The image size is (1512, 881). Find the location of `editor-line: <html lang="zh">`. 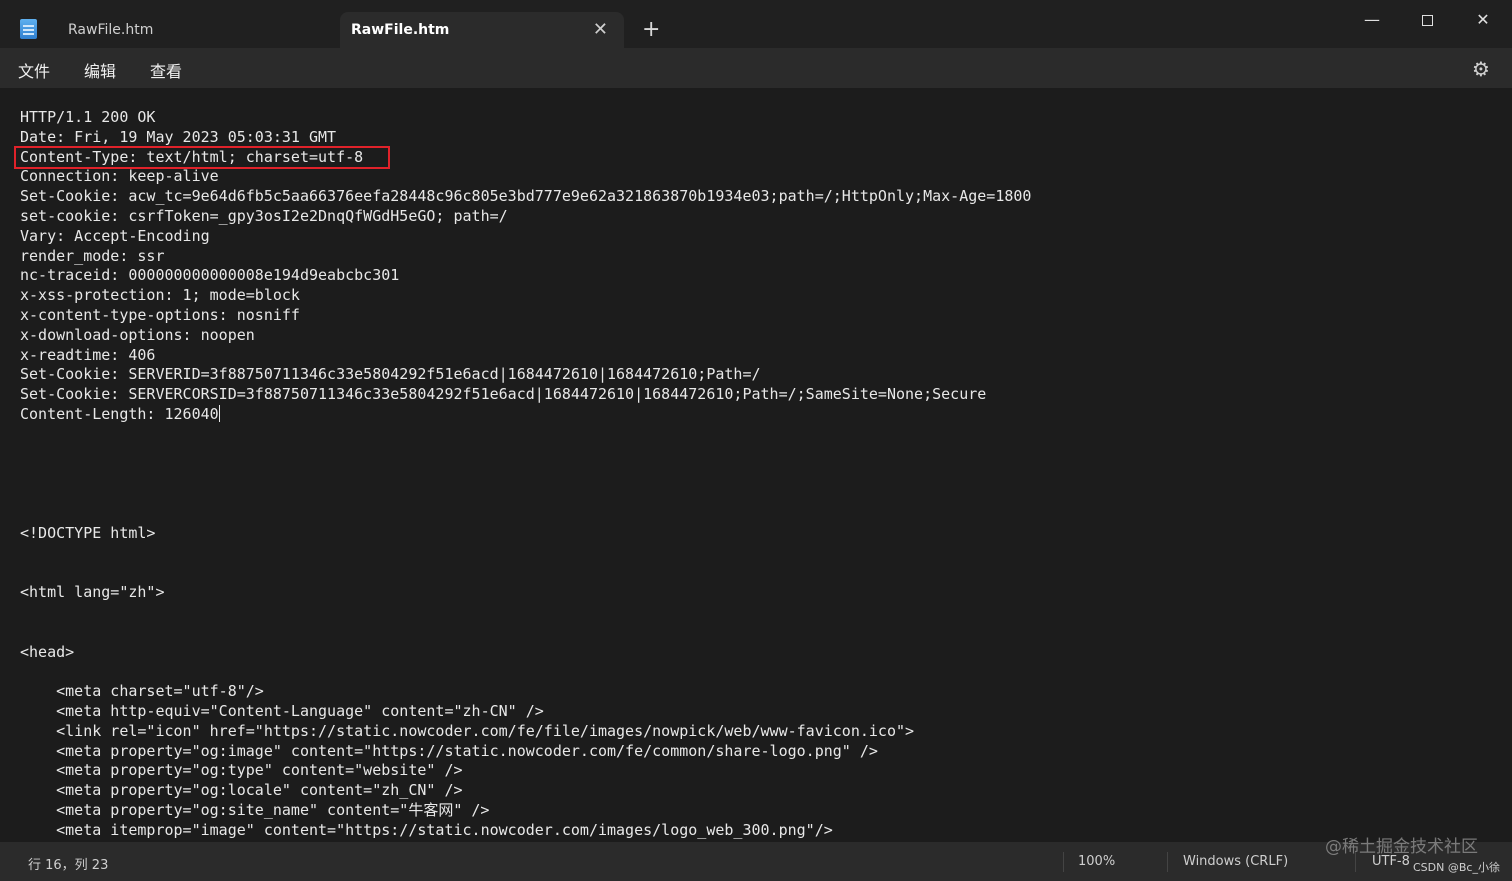

editor-line: <html lang="zh"> is located at coordinates (92, 592).